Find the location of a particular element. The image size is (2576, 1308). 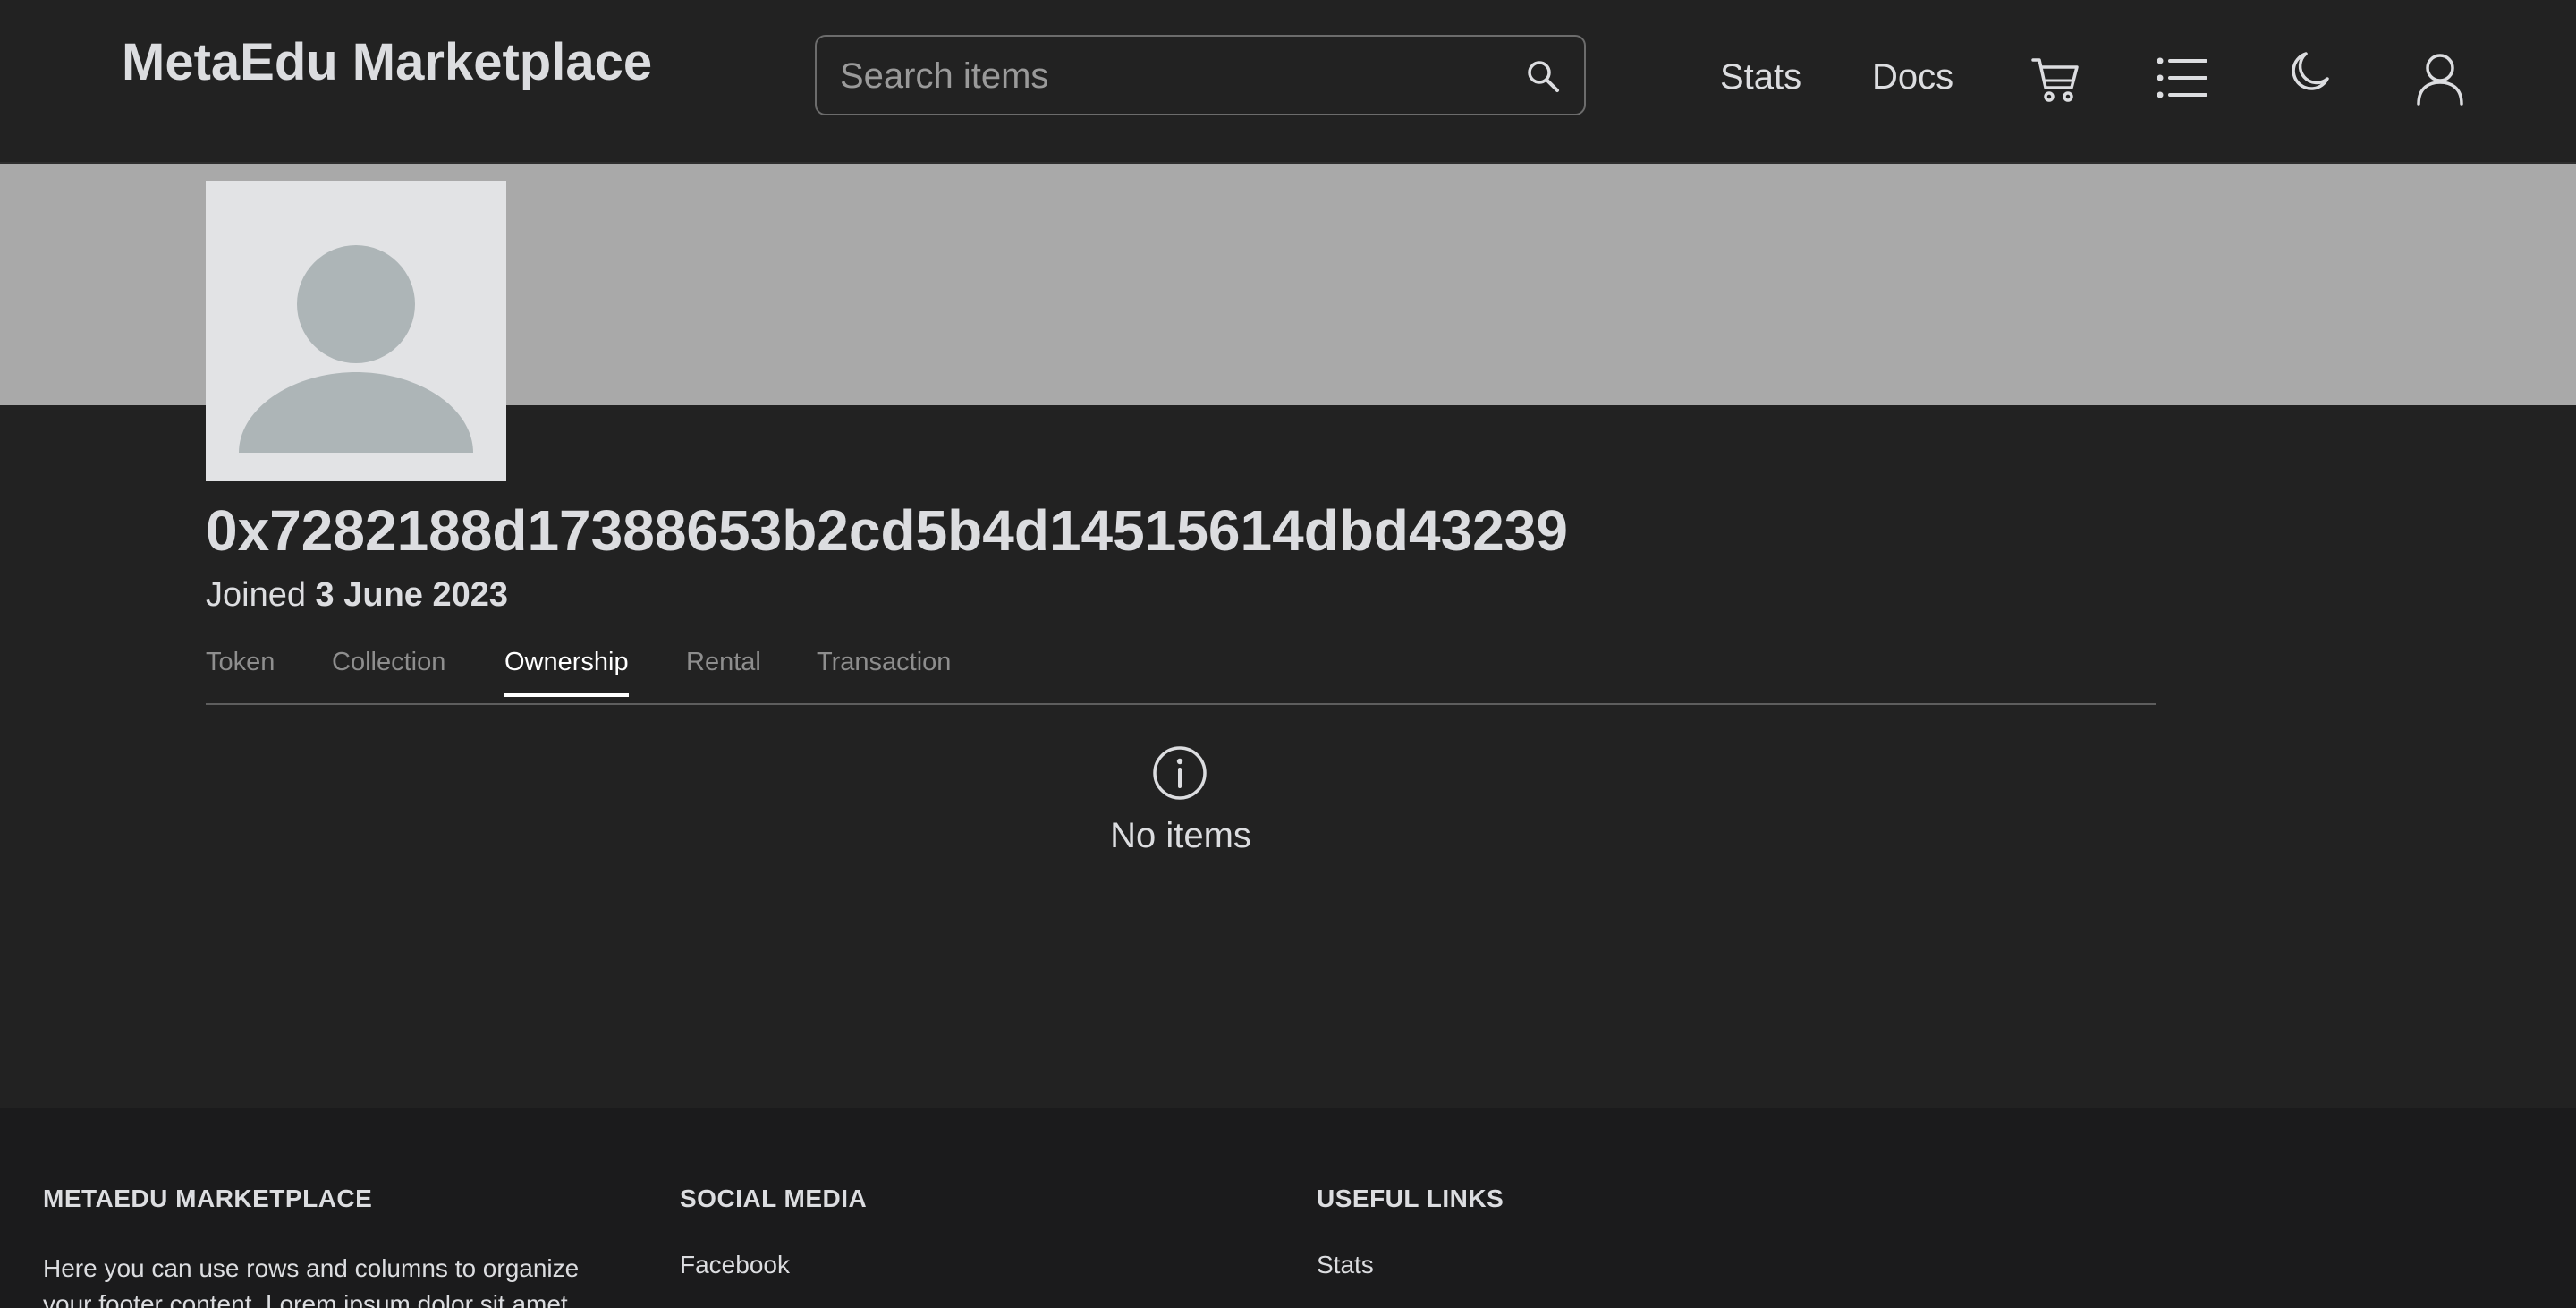

nav-link-docs: Docs is located at coordinates (1912, 77).